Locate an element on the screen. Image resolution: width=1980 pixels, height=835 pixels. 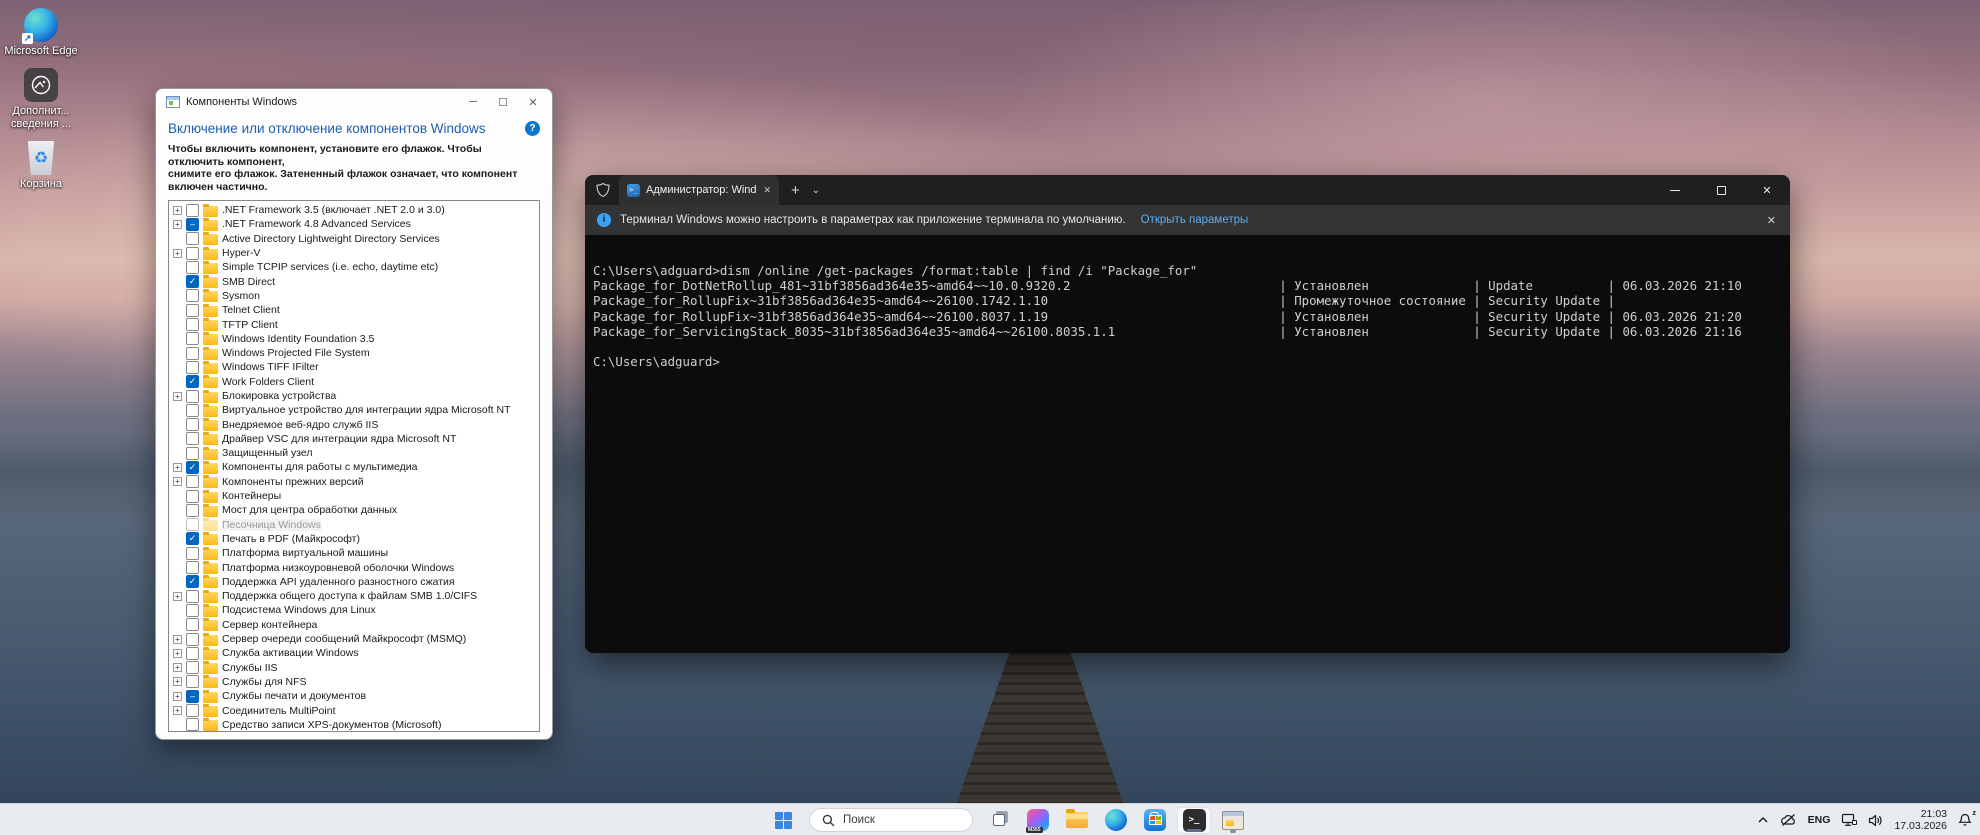
feature-item: + Блокировка устройства is located at coordinates (356, 396).